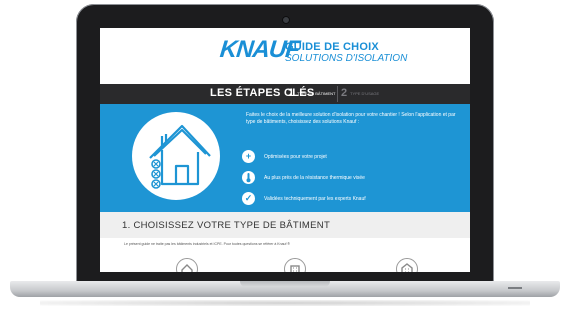 The height and width of the screenshot is (316, 568). What do you see at coordinates (285, 303) in the screenshot?
I see `laptop-shadow` at bounding box center [285, 303].